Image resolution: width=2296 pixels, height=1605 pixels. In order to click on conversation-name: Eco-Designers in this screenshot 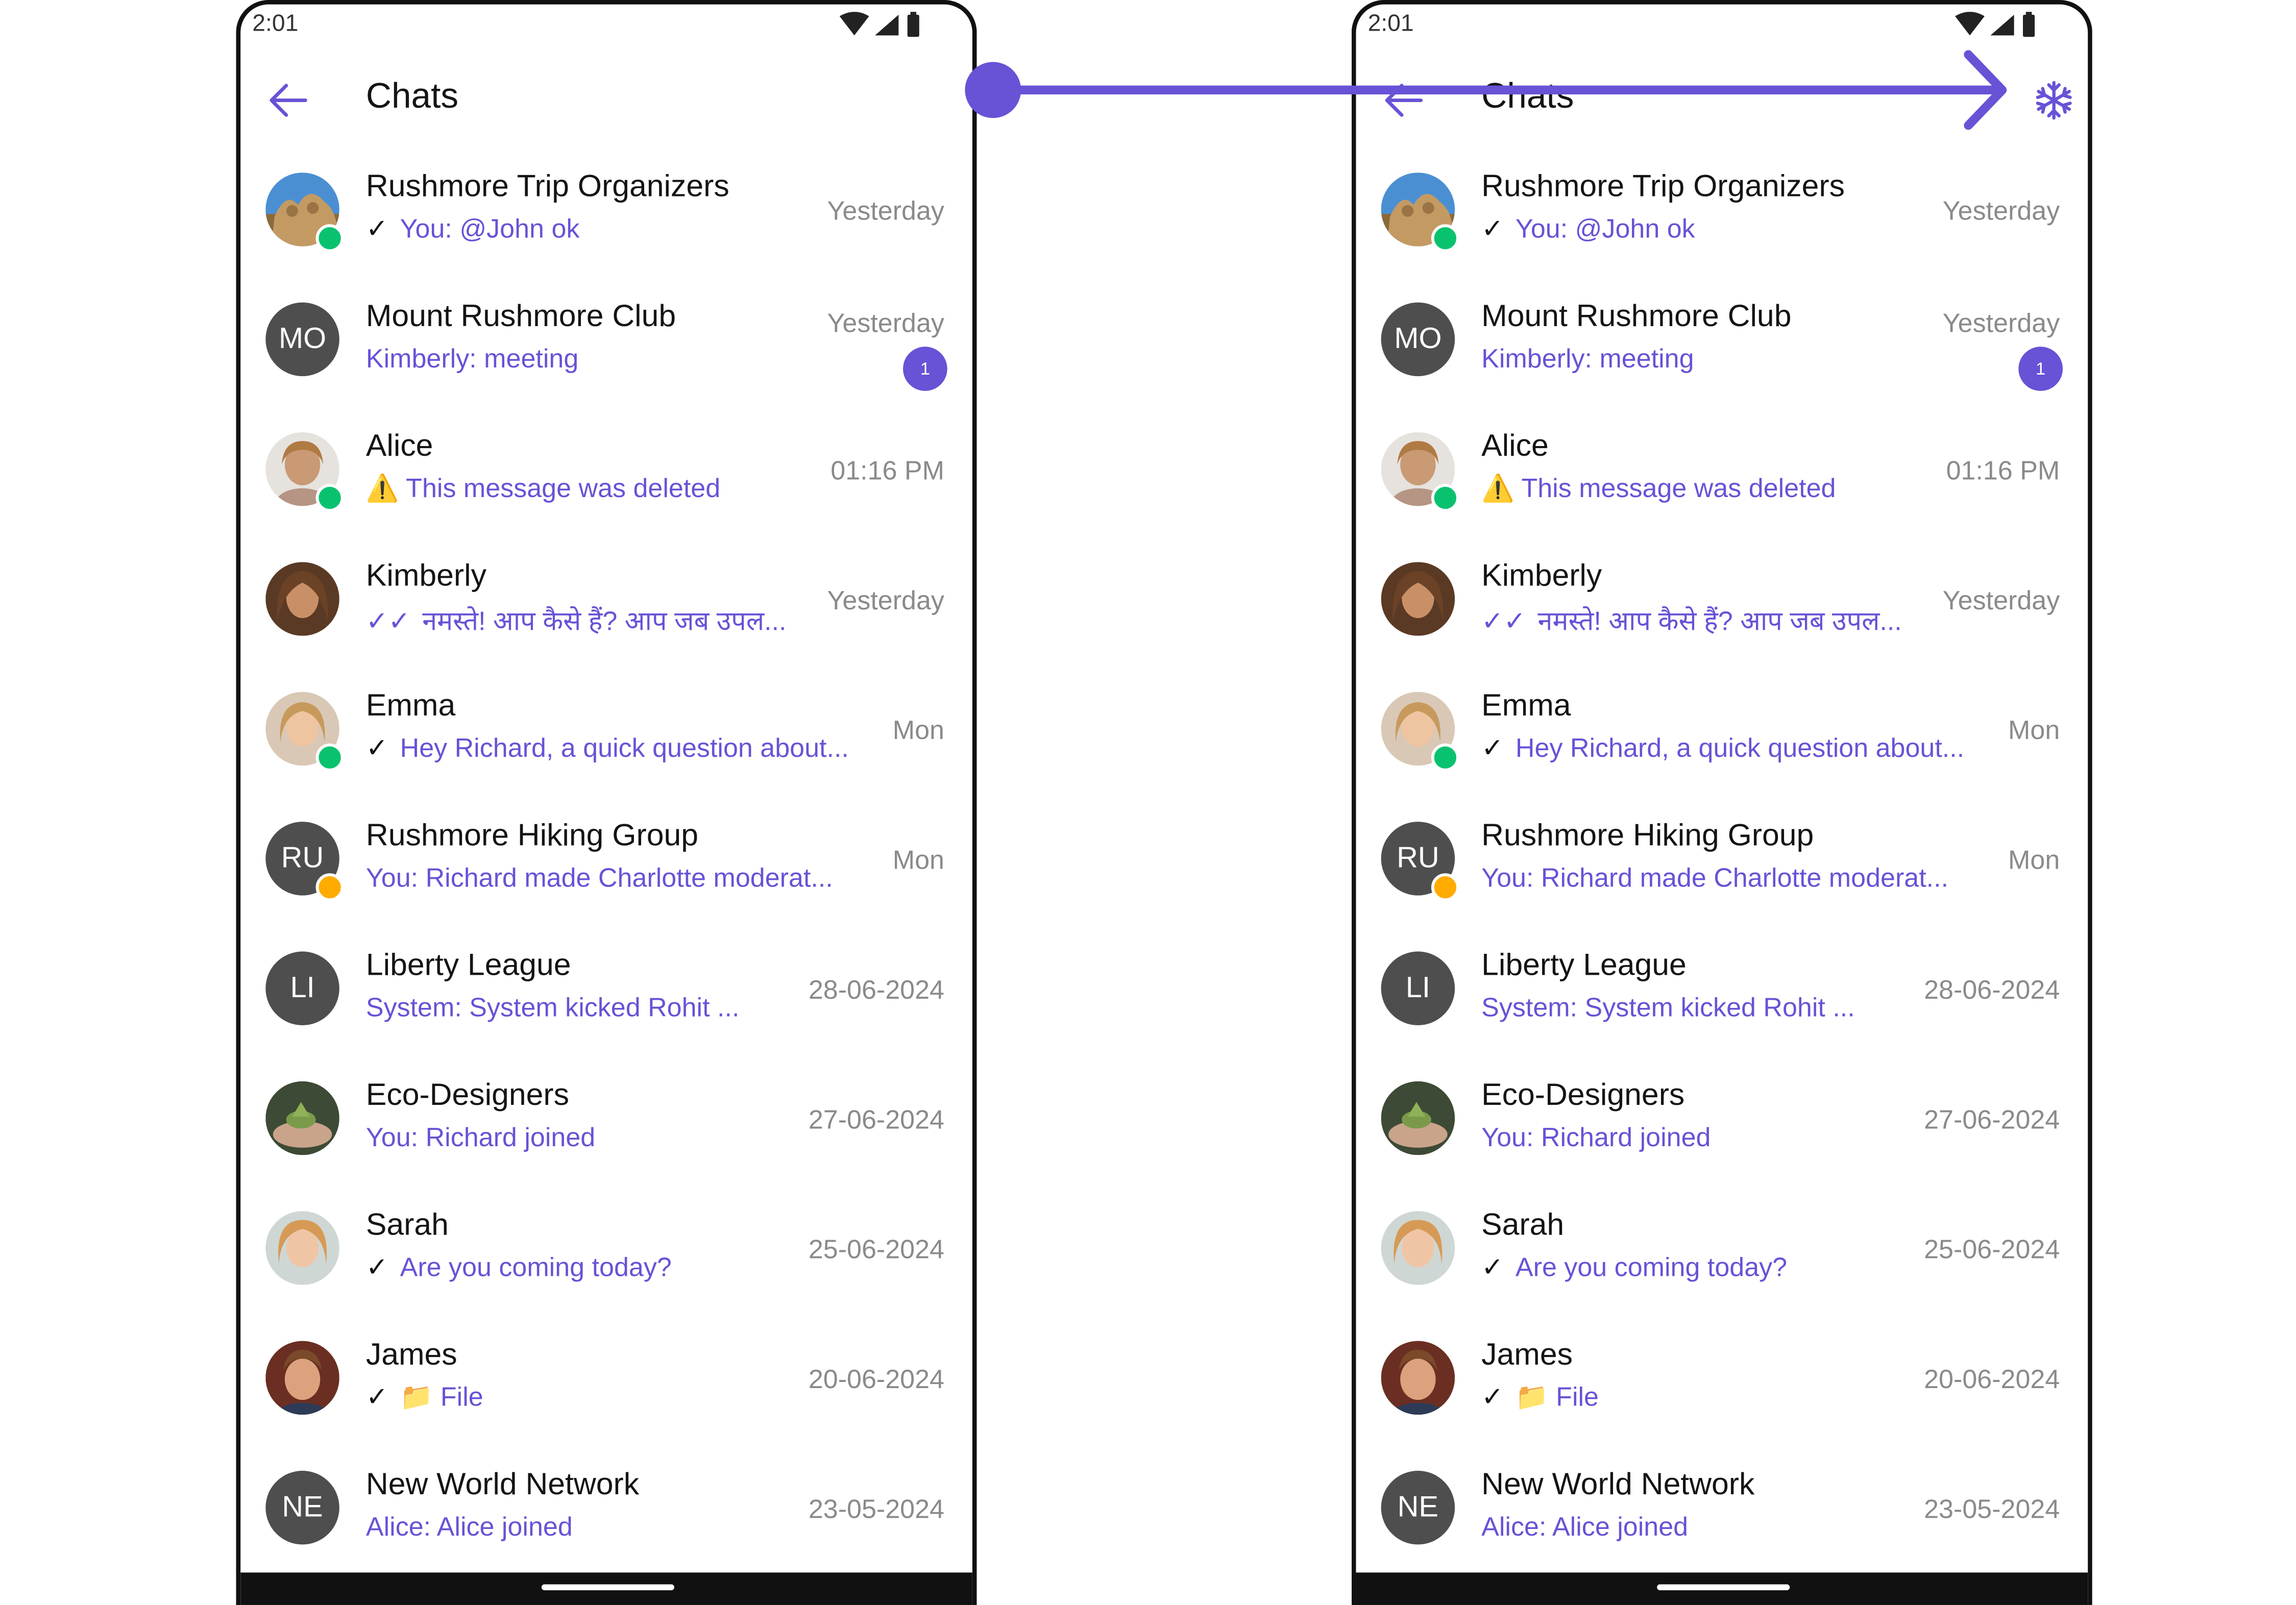, I will do `click(467, 1095)`.